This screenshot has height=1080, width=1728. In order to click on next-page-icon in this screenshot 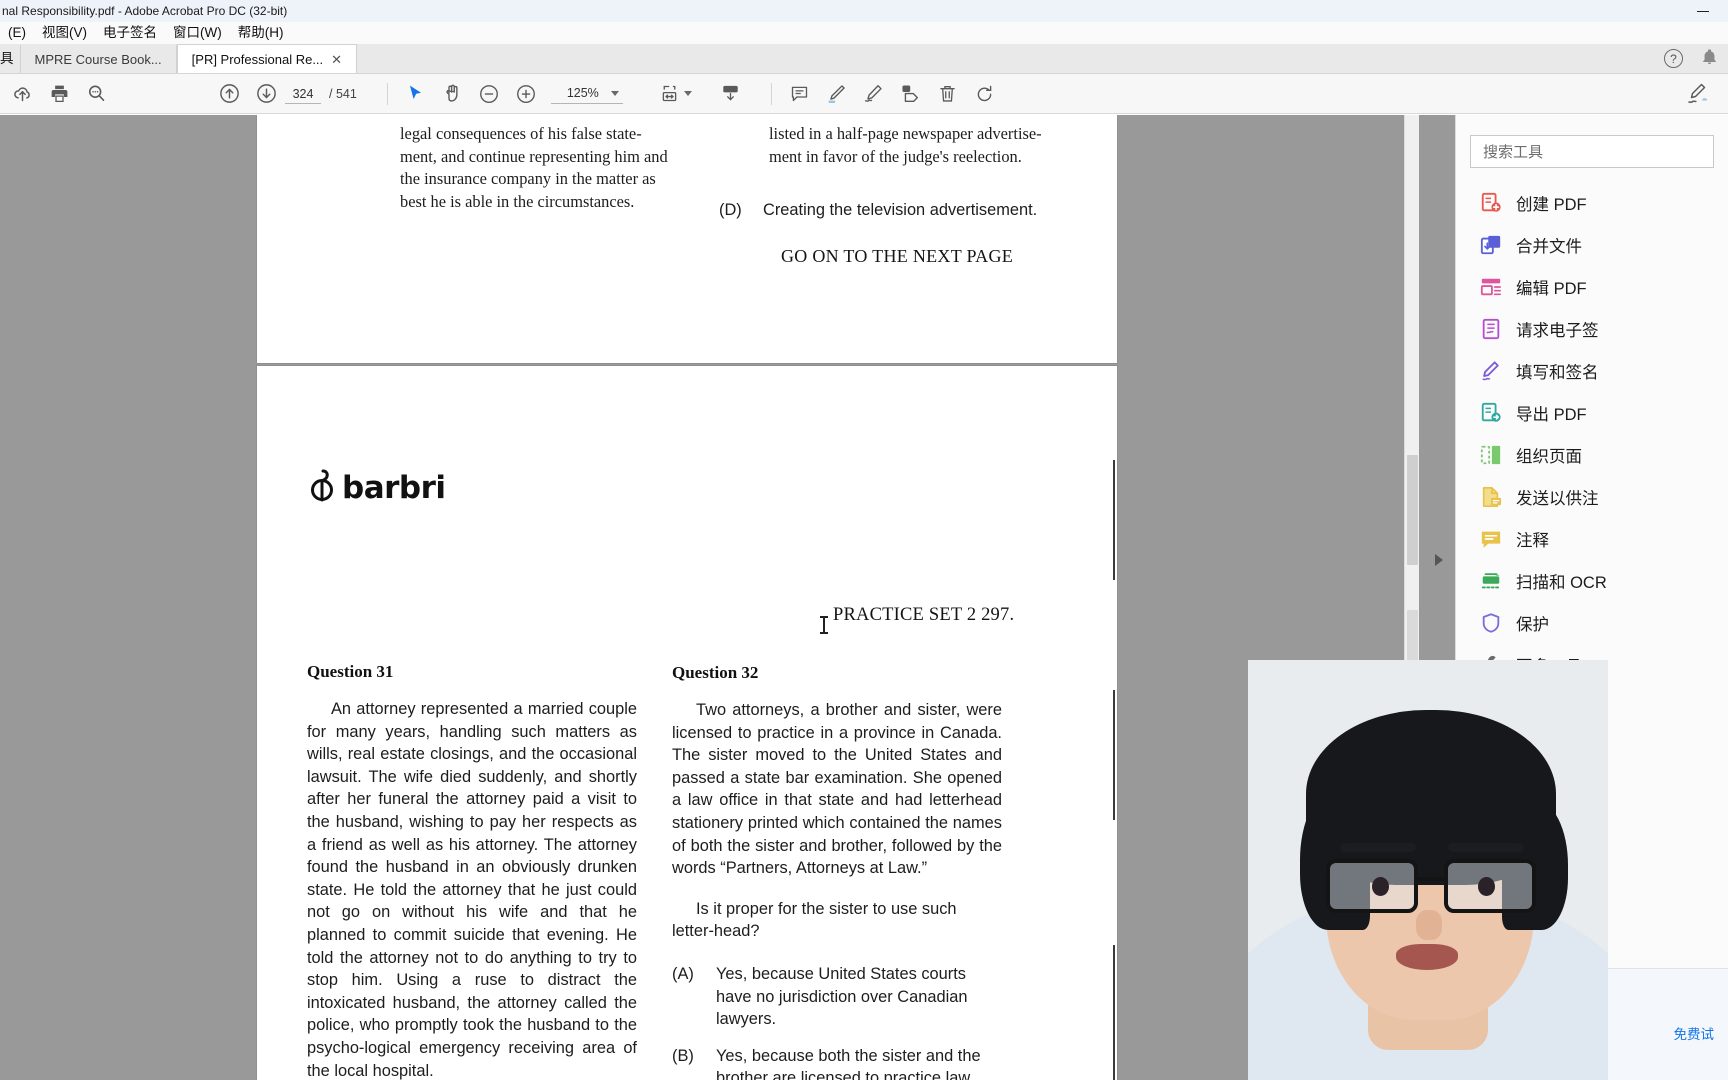, I will do `click(266, 94)`.